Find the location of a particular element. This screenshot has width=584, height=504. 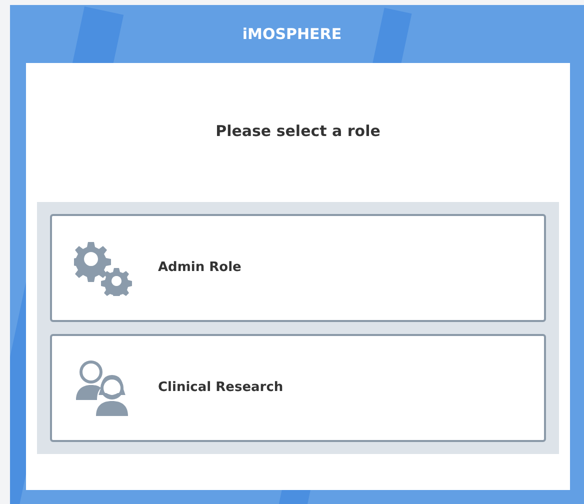

dialog-title: Please select a role is located at coordinates (298, 131).